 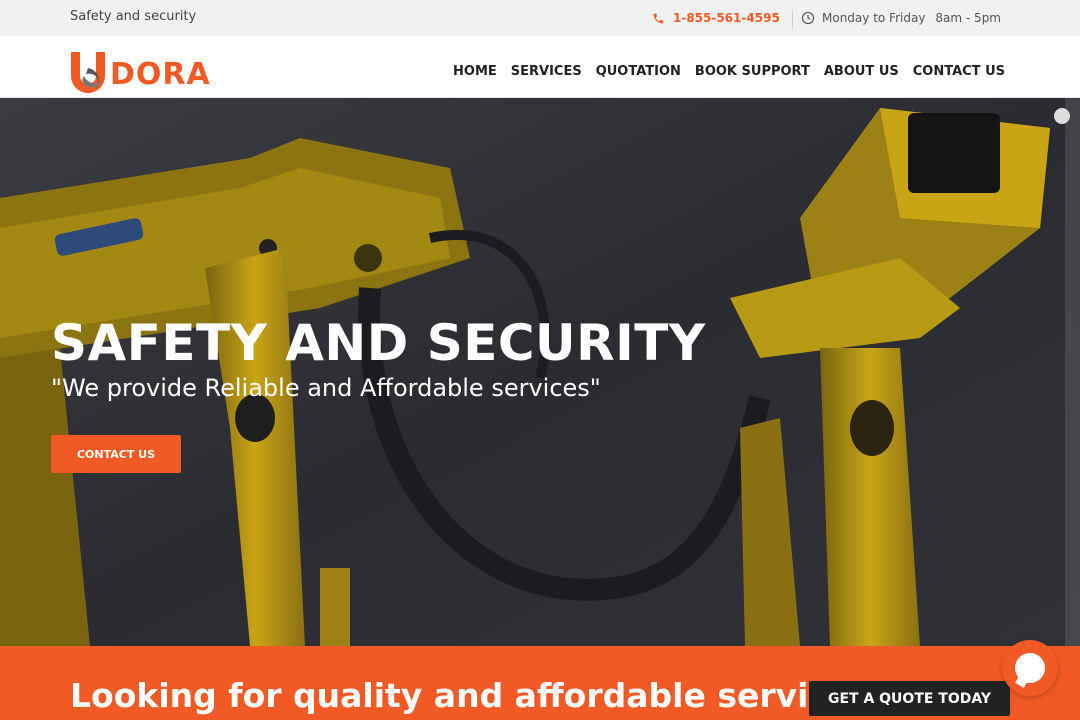 What do you see at coordinates (88, 72) in the screenshot?
I see `logo-mark-icon` at bounding box center [88, 72].